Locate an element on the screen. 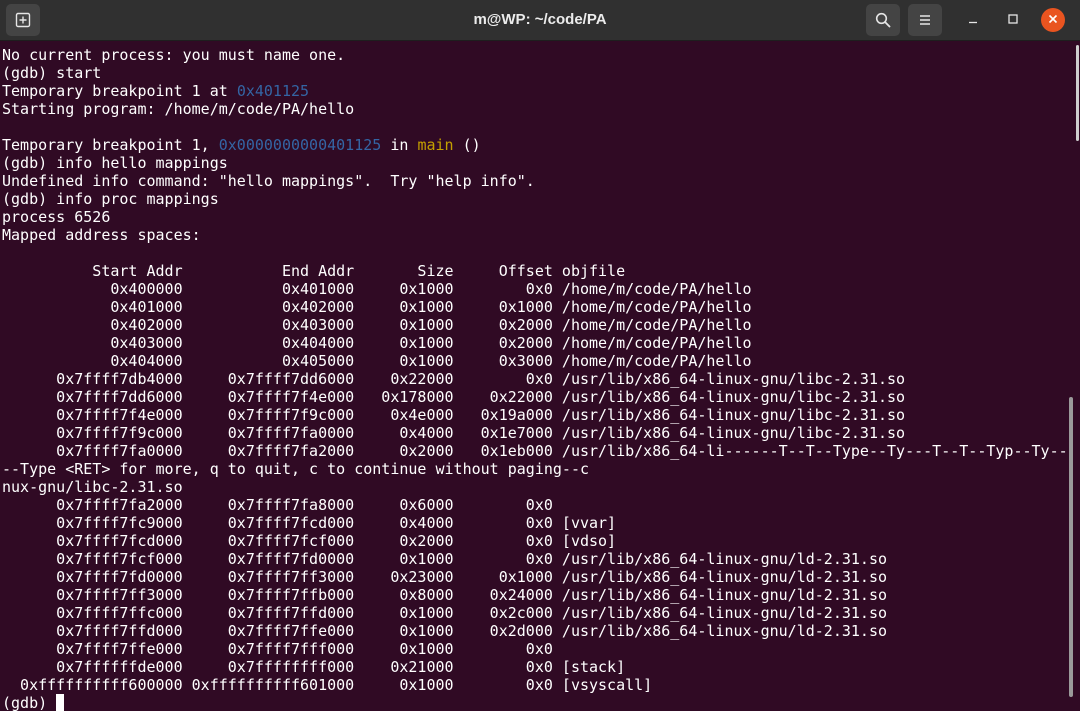 This screenshot has width=1080, height=711. search-button is located at coordinates (883, 20).